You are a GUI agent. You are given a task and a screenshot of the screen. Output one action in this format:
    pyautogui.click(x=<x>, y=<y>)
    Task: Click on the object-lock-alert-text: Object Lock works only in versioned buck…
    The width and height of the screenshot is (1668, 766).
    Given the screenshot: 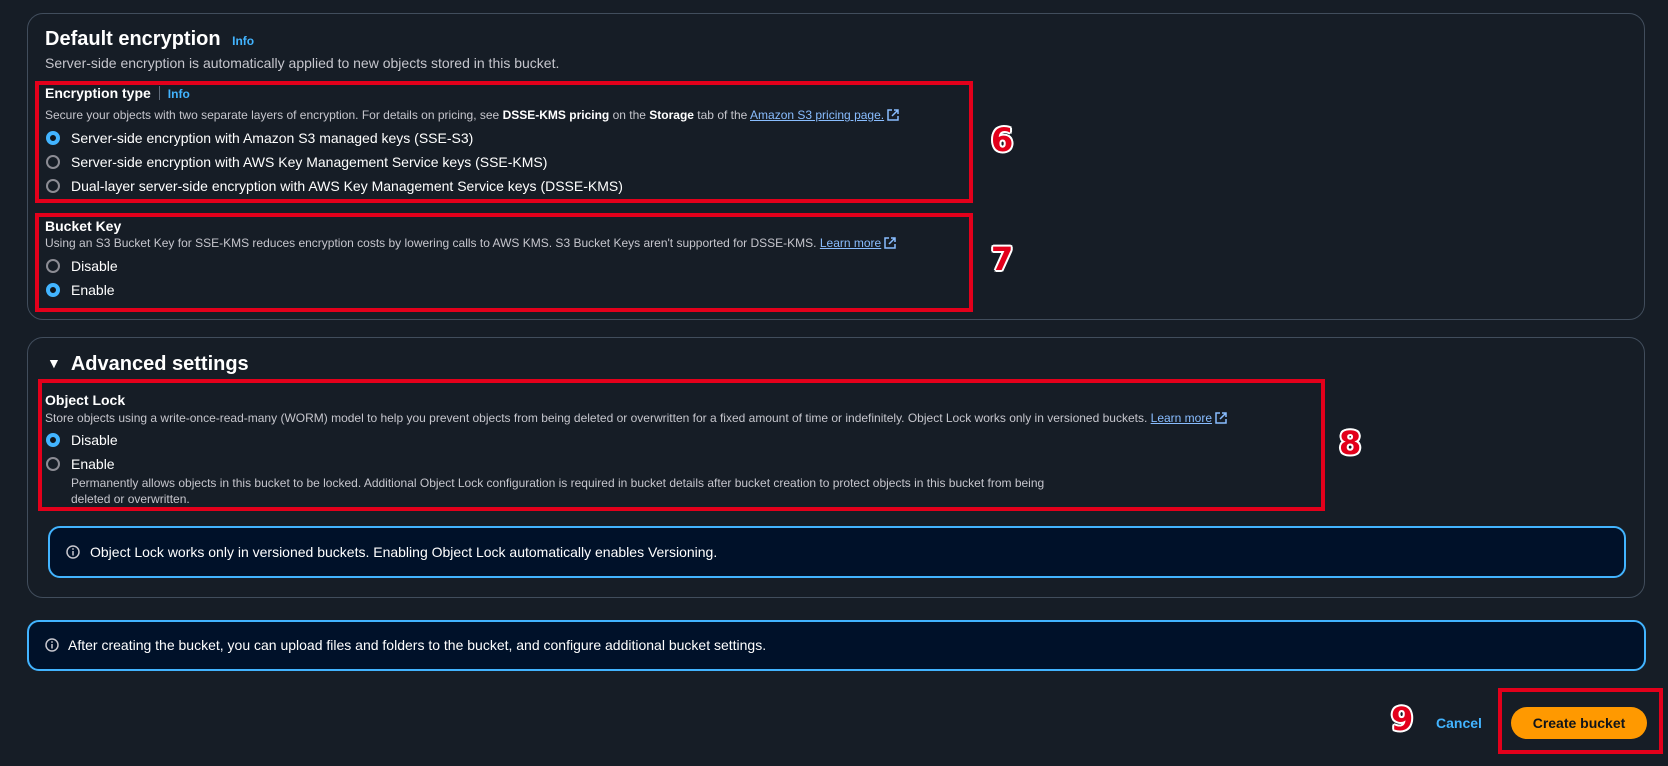 What is the action you would take?
    pyautogui.click(x=404, y=552)
    